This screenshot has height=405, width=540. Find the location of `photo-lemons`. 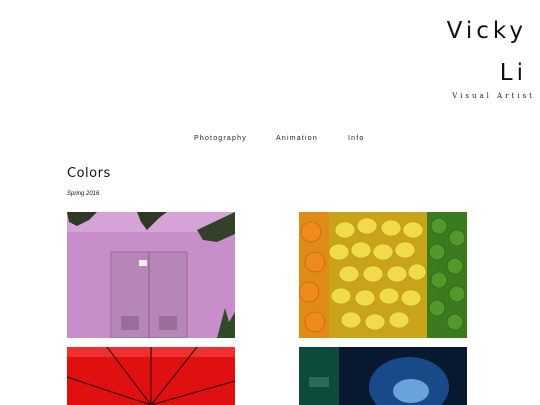

photo-lemons is located at coordinates (383, 275).